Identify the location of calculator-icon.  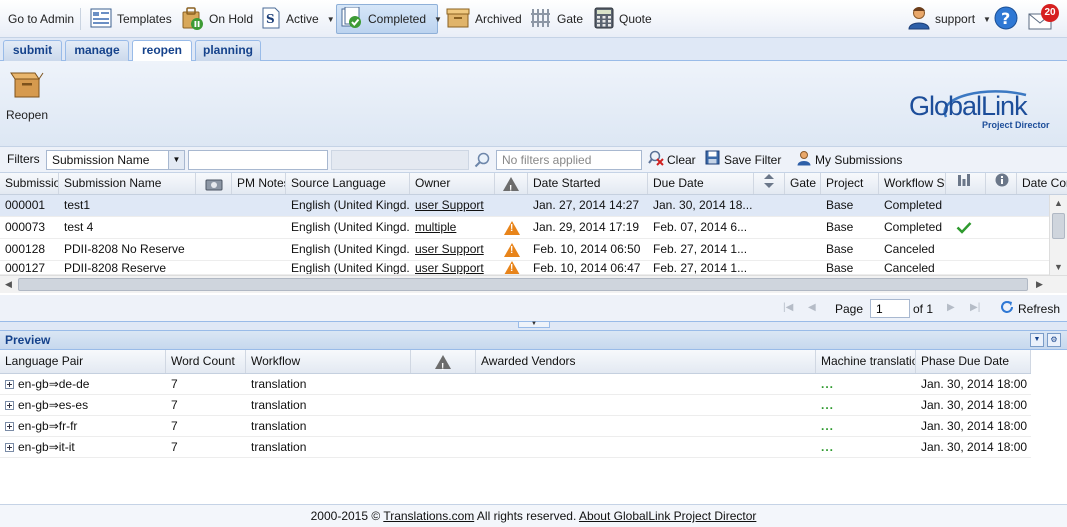
(604, 19).